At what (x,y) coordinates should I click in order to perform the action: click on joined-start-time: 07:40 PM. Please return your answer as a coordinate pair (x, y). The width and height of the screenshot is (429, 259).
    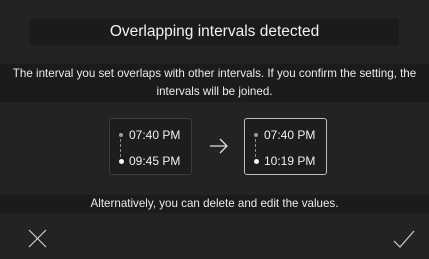
    Looking at the image, I should click on (290, 135).